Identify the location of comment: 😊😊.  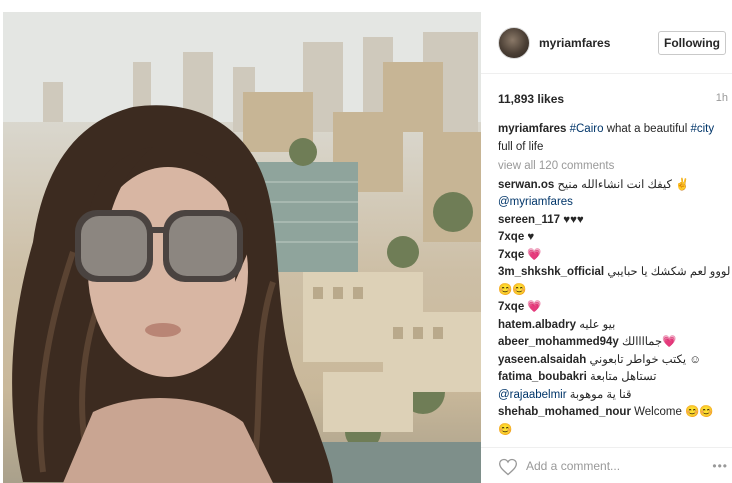
(614, 291).